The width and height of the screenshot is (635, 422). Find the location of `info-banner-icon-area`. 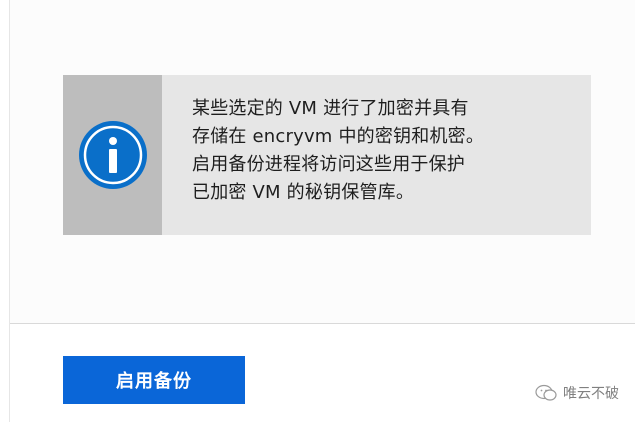

info-banner-icon-area is located at coordinates (112, 155).